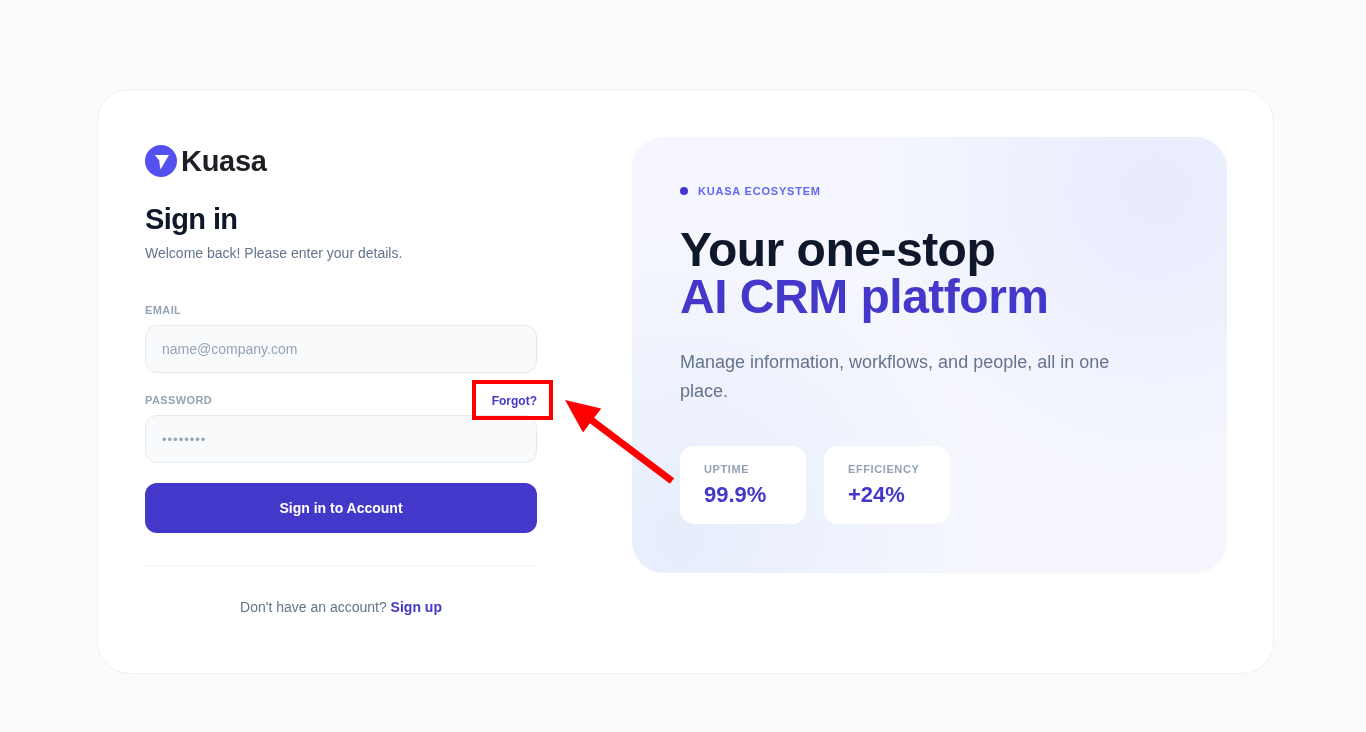 The width and height of the screenshot is (1366, 732). I want to click on page-title: Sign in, so click(192, 219).